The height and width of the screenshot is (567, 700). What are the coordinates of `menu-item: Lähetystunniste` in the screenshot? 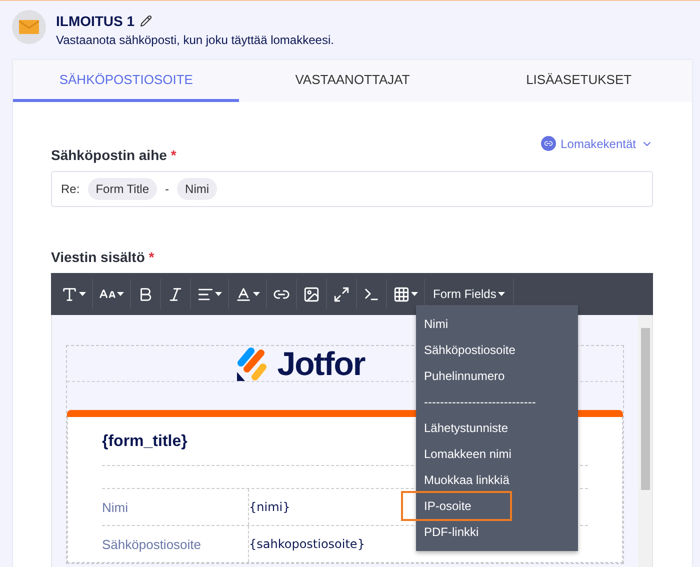 It's located at (497, 428).